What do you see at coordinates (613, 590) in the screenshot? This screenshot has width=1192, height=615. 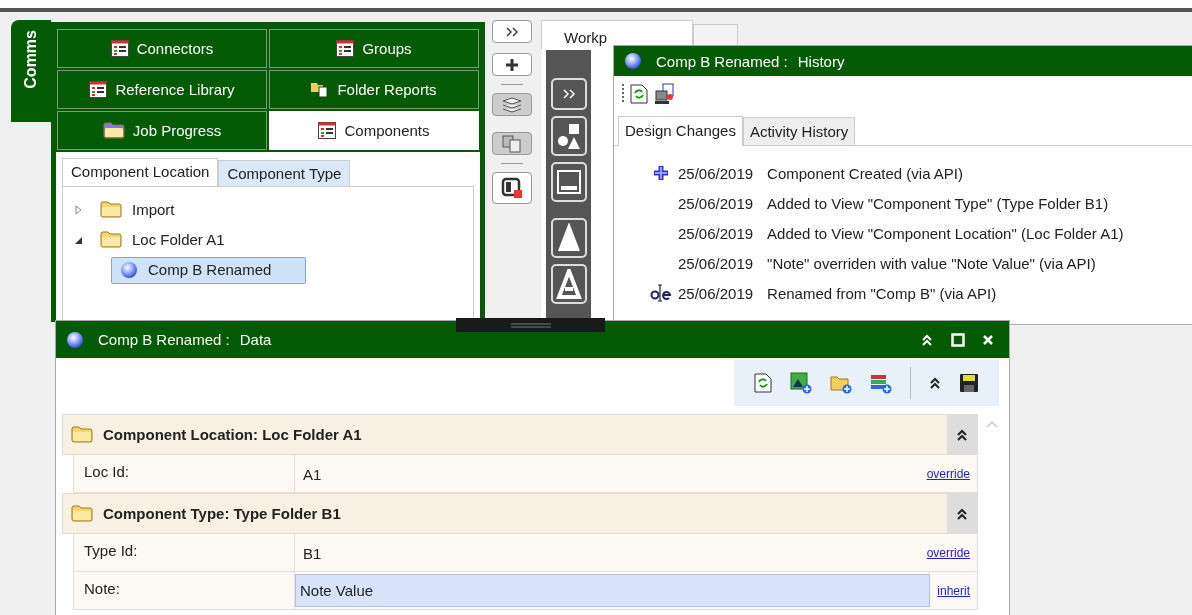 I see `note-field: Note Value` at bounding box center [613, 590].